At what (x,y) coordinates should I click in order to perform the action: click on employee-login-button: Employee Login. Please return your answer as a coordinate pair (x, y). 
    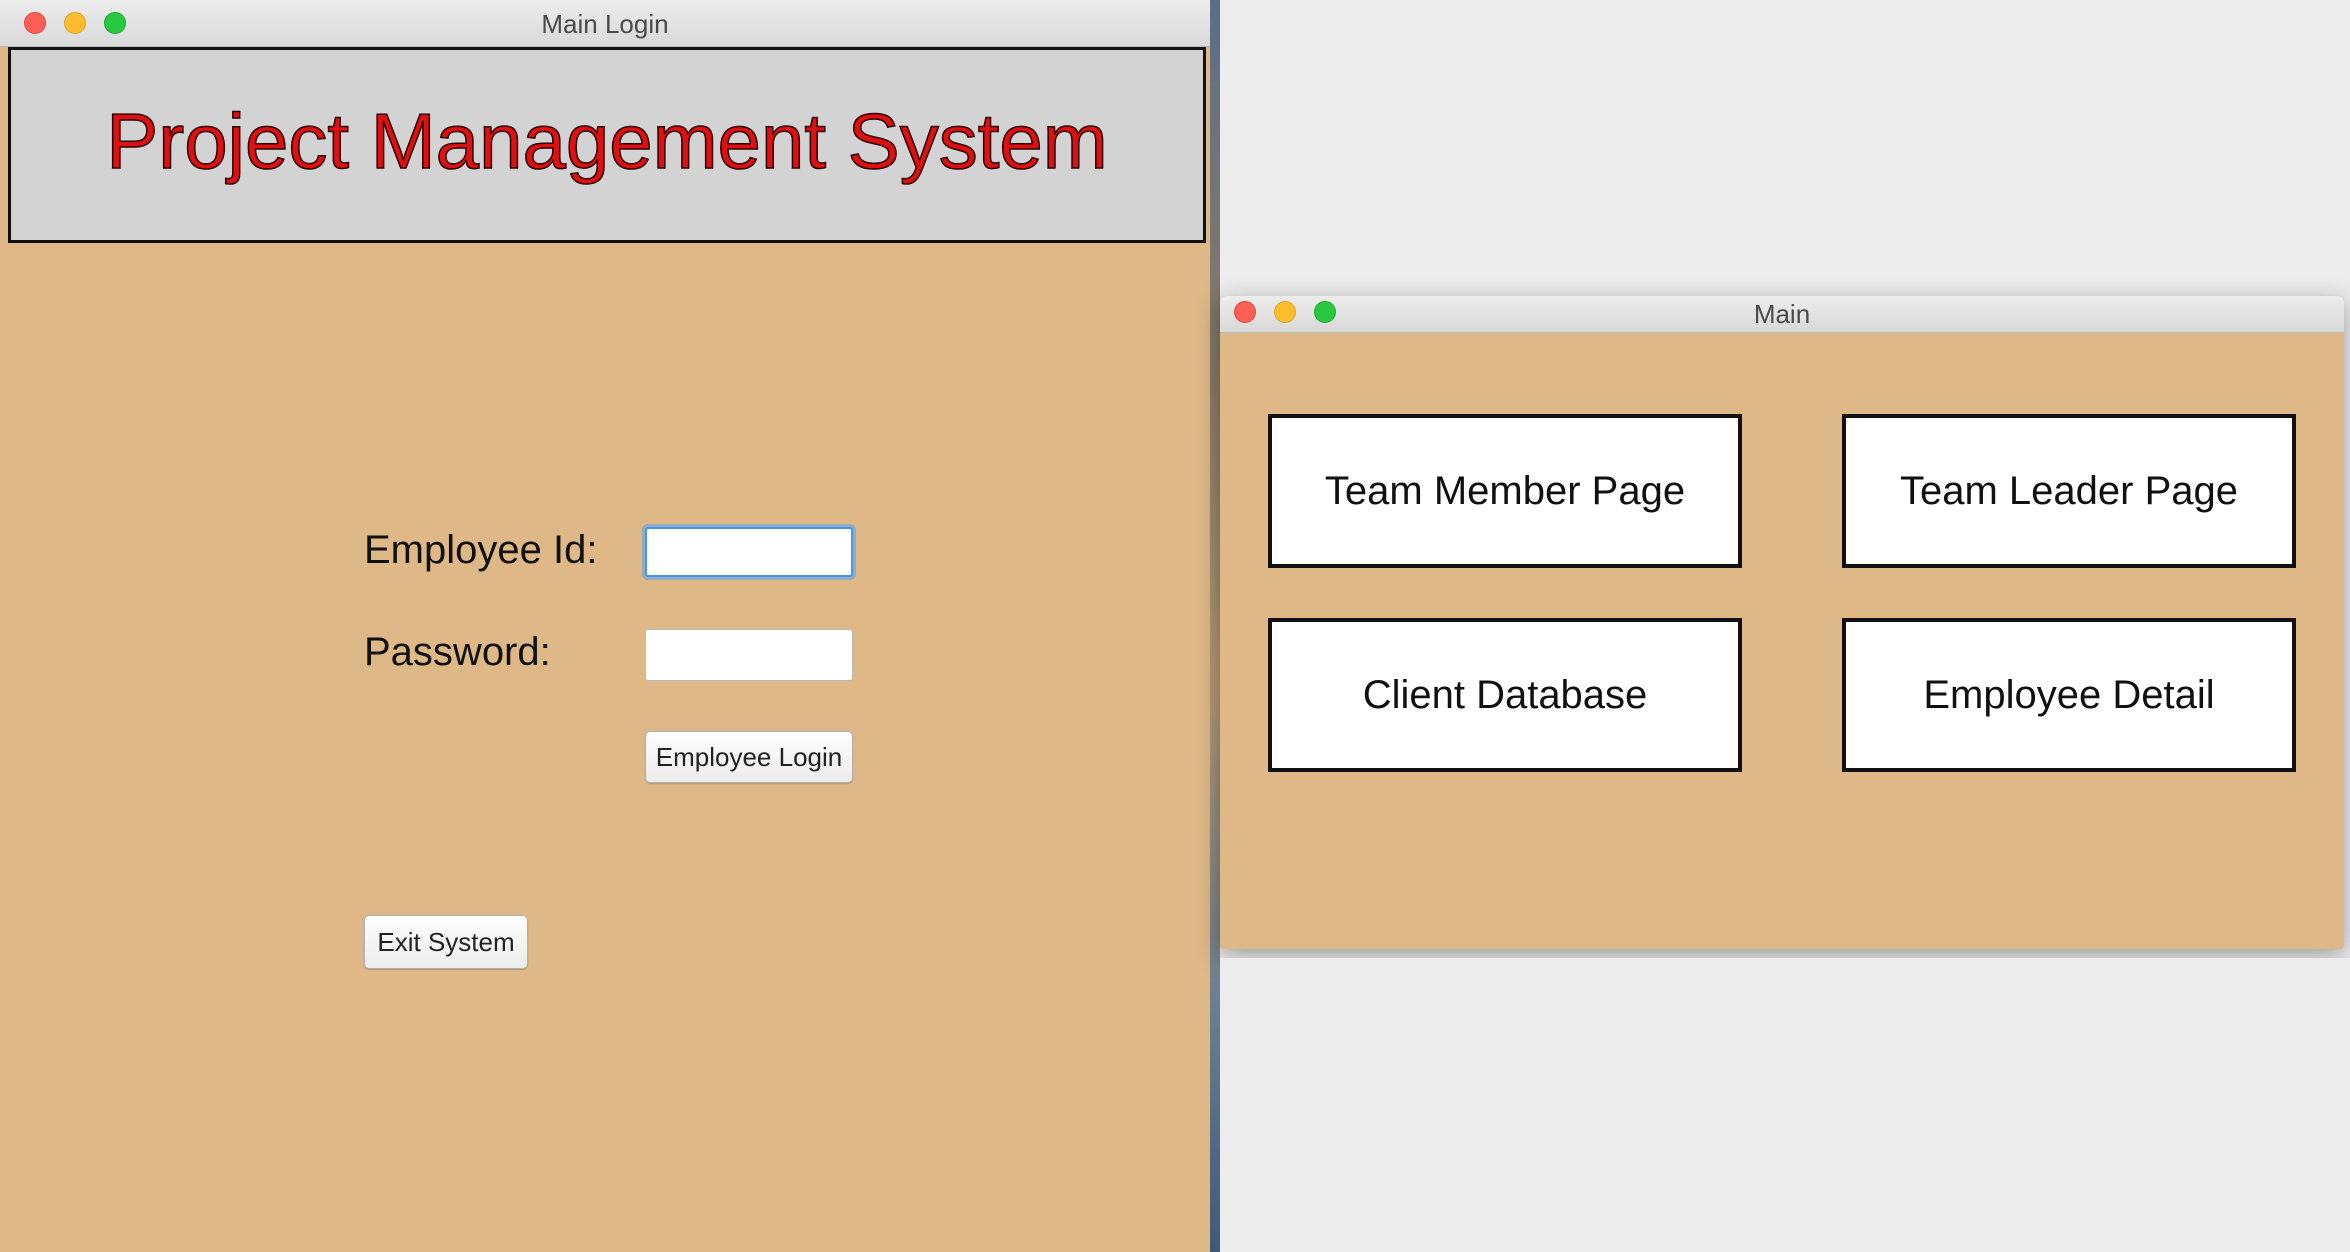
    Looking at the image, I should click on (749, 757).